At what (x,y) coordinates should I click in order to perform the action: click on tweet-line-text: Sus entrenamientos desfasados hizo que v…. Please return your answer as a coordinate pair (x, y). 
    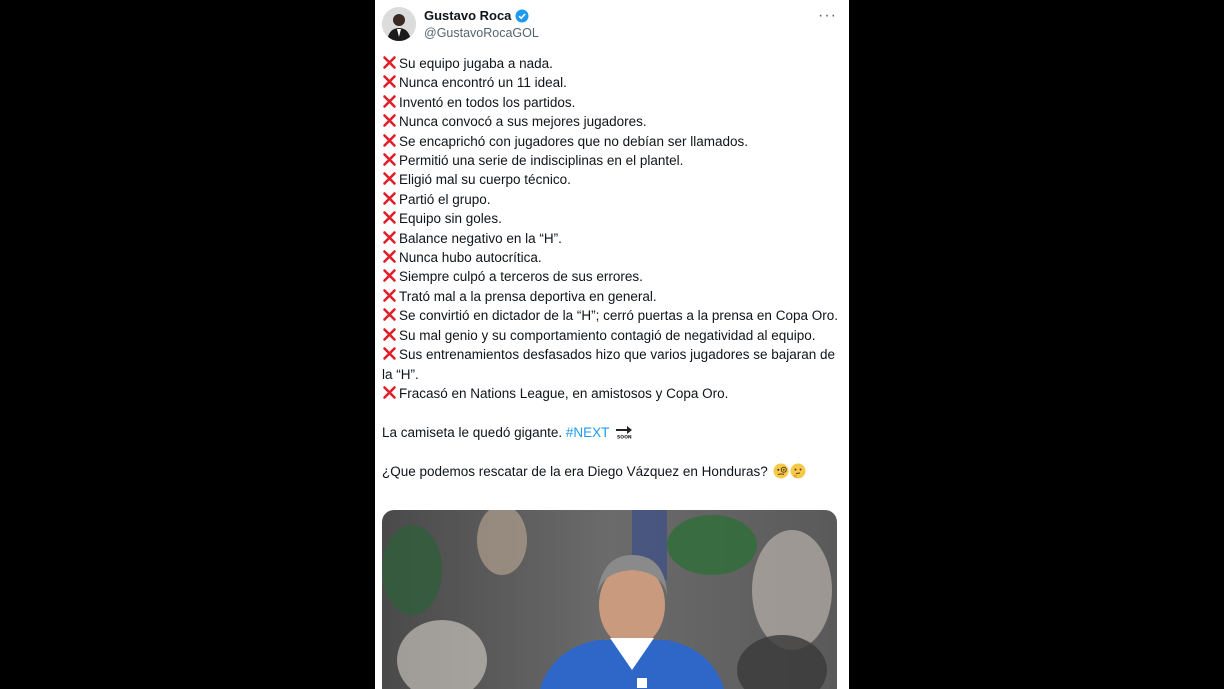
    Looking at the image, I should click on (609, 364).